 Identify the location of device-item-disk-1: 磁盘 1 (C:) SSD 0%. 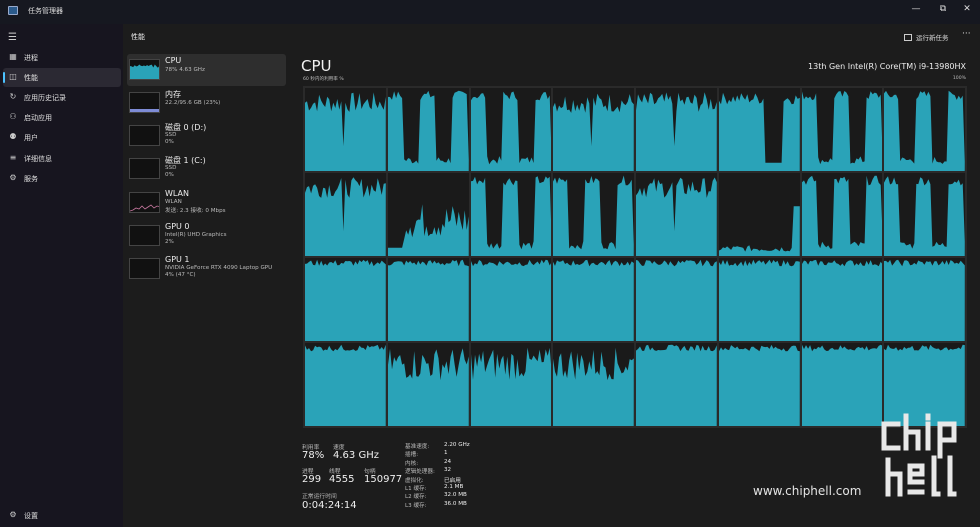
(206, 169).